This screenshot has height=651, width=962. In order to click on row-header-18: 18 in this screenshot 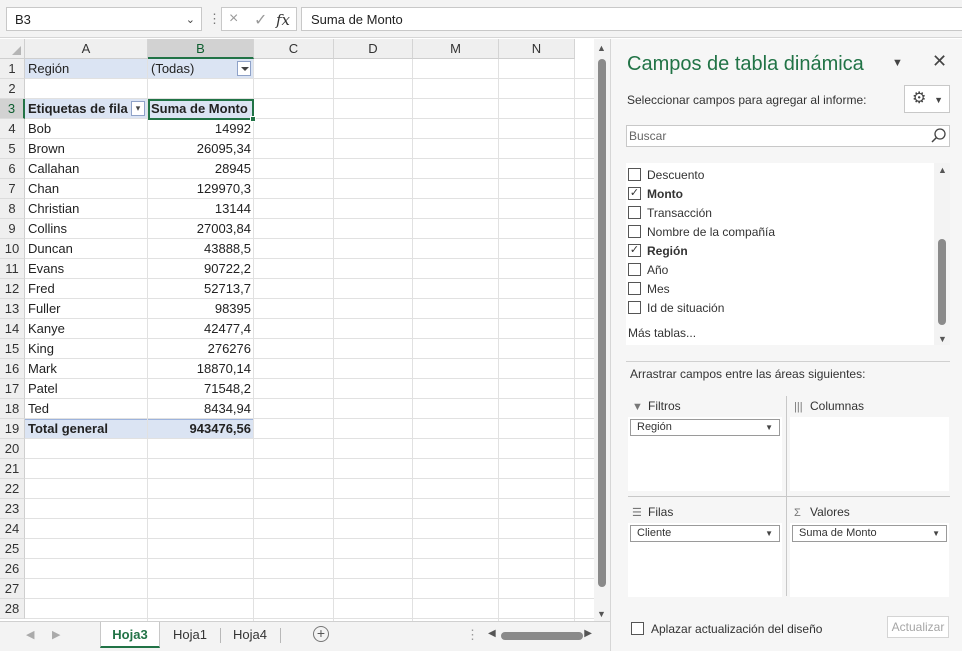, I will do `click(12, 409)`.